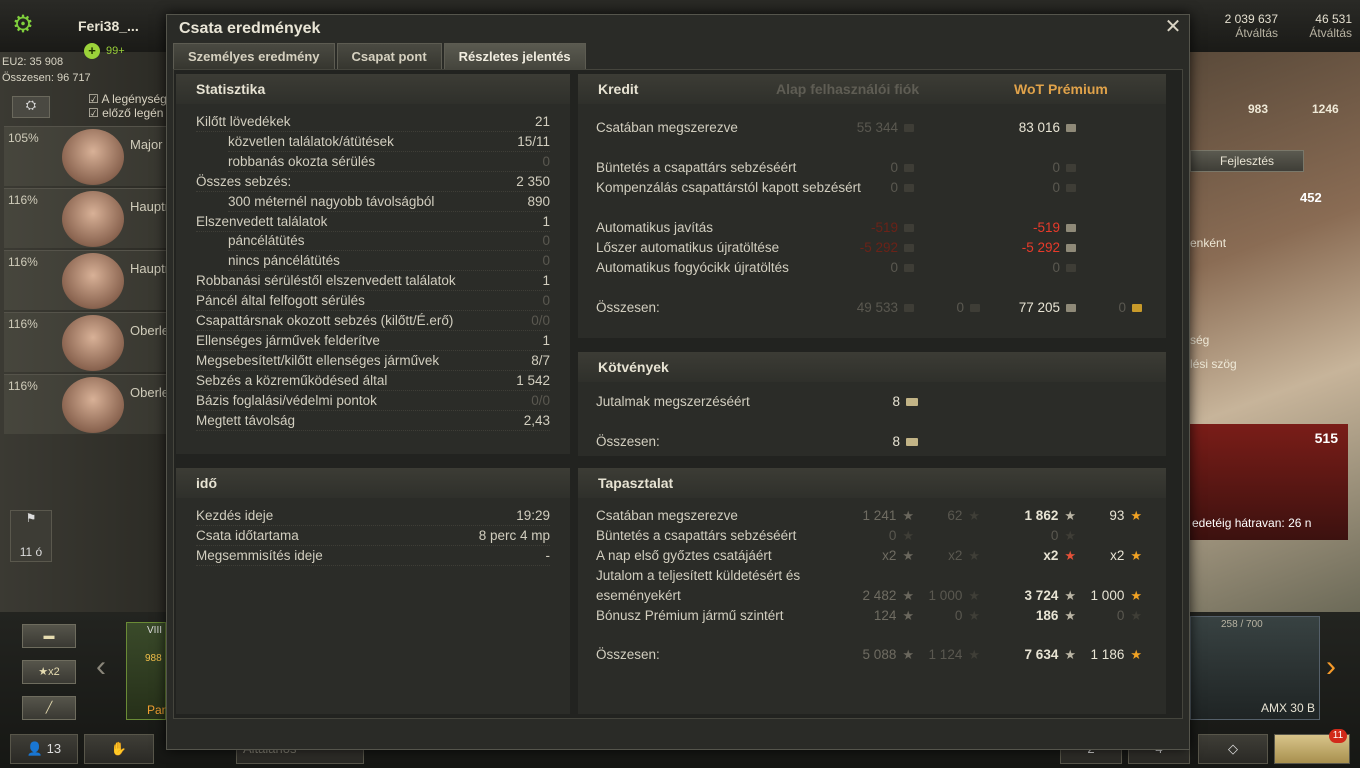 The width and height of the screenshot is (1360, 768). I want to click on stat-label: Bázis foglalási/védelmi pontok, so click(286, 400).